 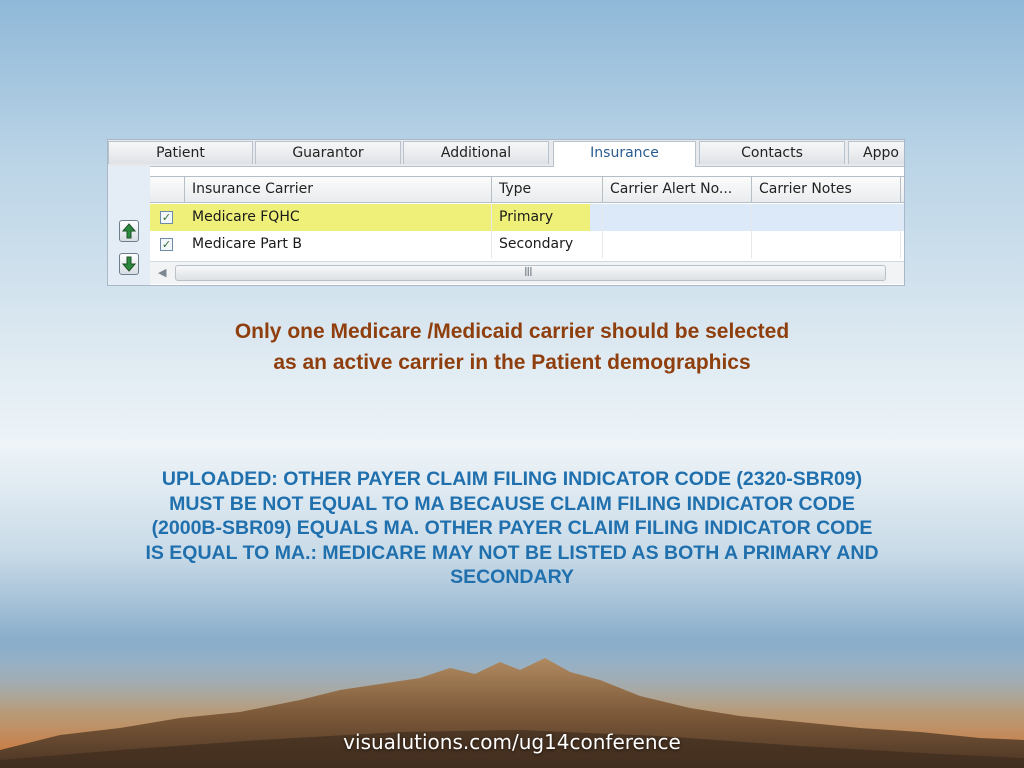 I want to click on table-row: ✓ Medicare Part B Secondary, so click(x=527, y=244).